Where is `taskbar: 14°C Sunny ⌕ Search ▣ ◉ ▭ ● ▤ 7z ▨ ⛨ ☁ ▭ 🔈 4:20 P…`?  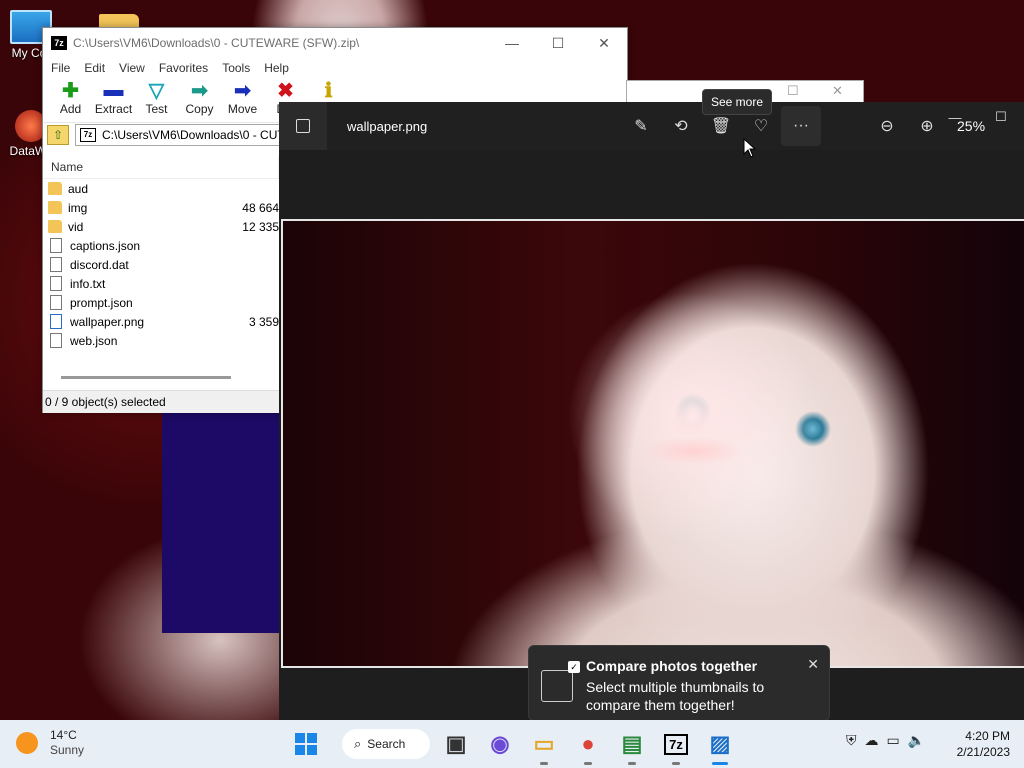 taskbar: 14°C Sunny ⌕ Search ▣ ◉ ▭ ● ▤ 7z ▨ ⛨ ☁ ▭ 🔈 4:20 P… is located at coordinates (512, 744).